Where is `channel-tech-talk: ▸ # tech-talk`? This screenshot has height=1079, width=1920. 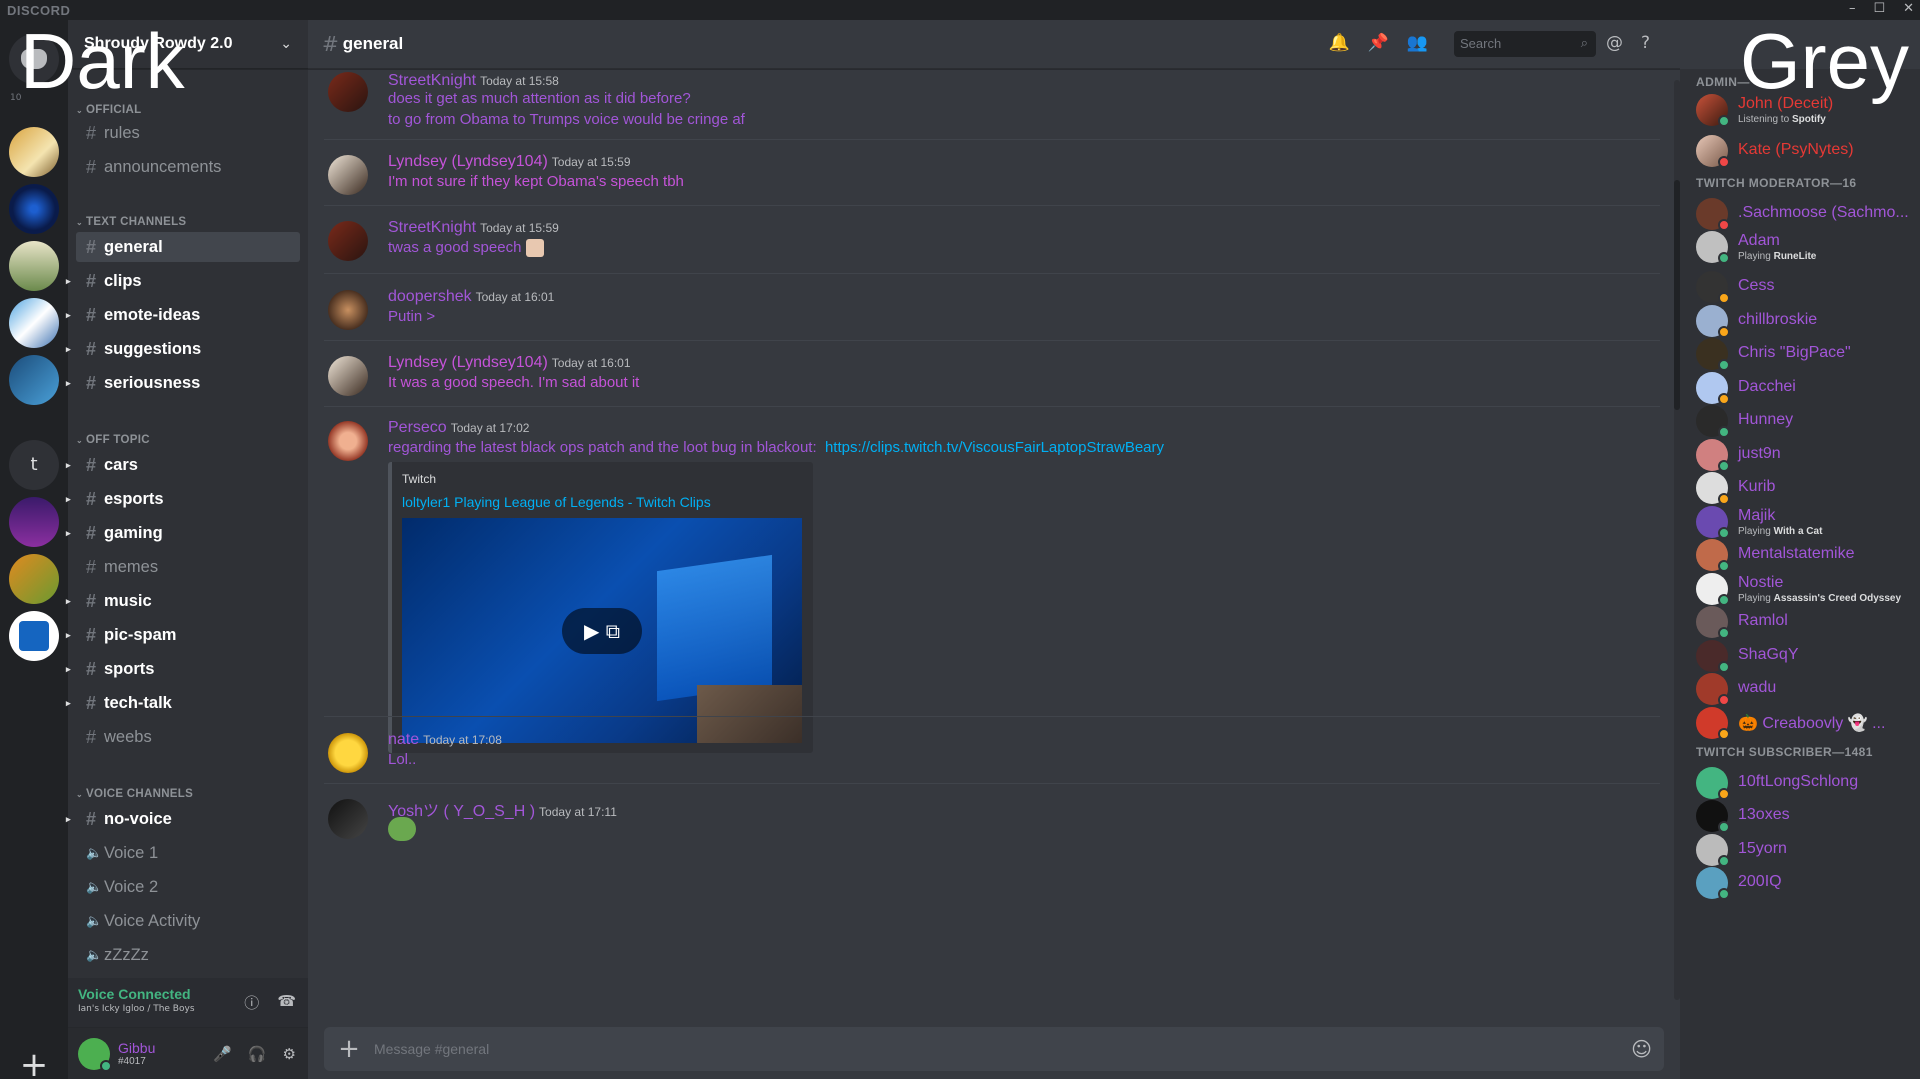
channel-tech-talk: ▸ # tech-talk is located at coordinates (183, 703).